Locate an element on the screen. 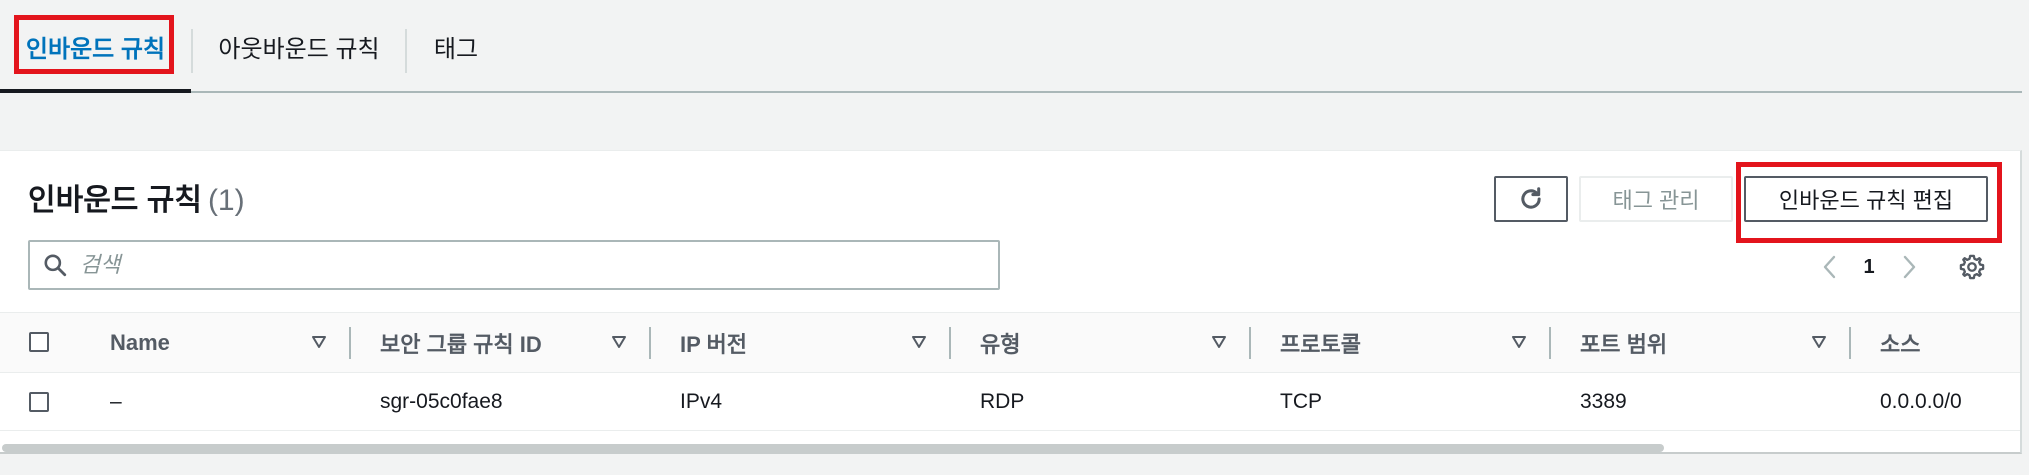  gear-icon is located at coordinates (1972, 267).